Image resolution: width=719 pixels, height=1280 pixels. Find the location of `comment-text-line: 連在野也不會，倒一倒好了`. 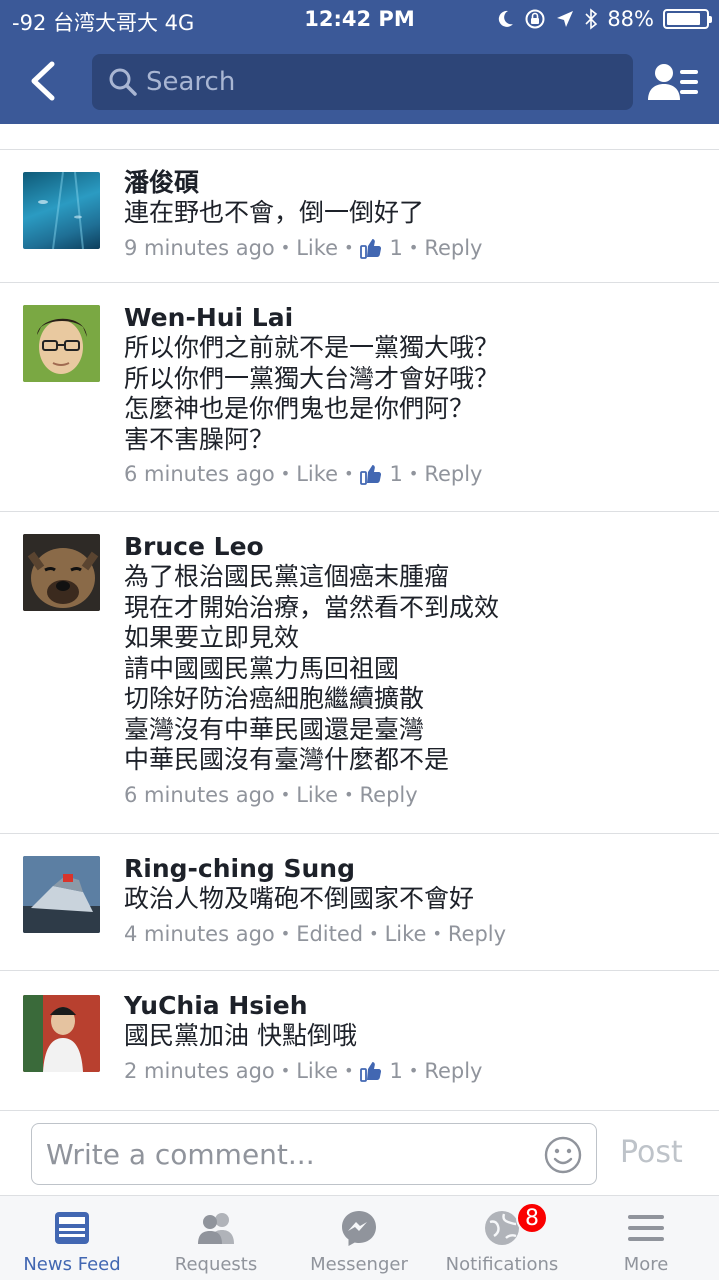

comment-text-line: 連在野也不會，倒一倒好了 is located at coordinates (274, 212).